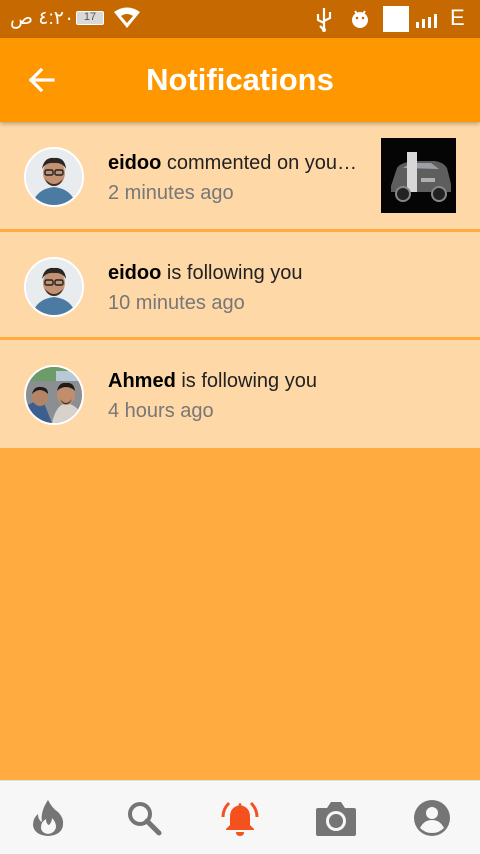 Image resolution: width=480 pixels, height=854 pixels. I want to click on search-icon, so click(145, 819).